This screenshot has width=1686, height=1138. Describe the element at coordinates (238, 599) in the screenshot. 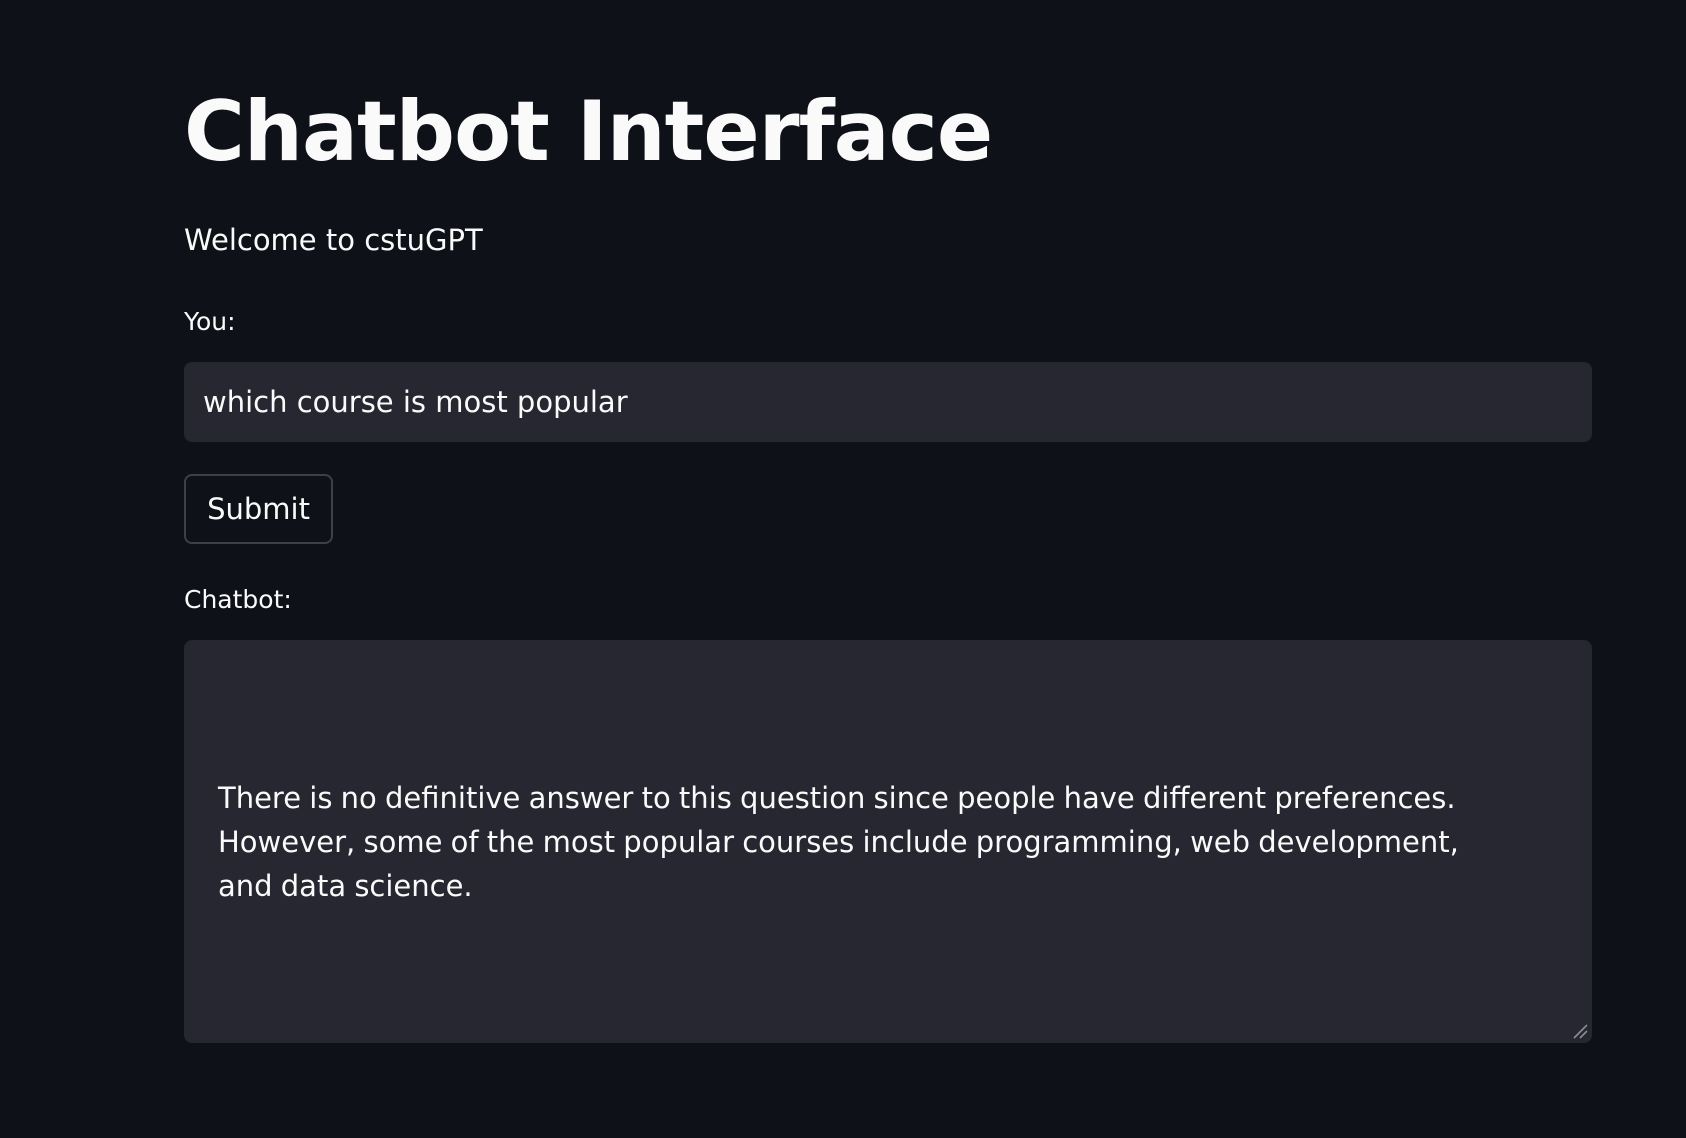

I see `chatbot-label: Chatbot:` at that location.